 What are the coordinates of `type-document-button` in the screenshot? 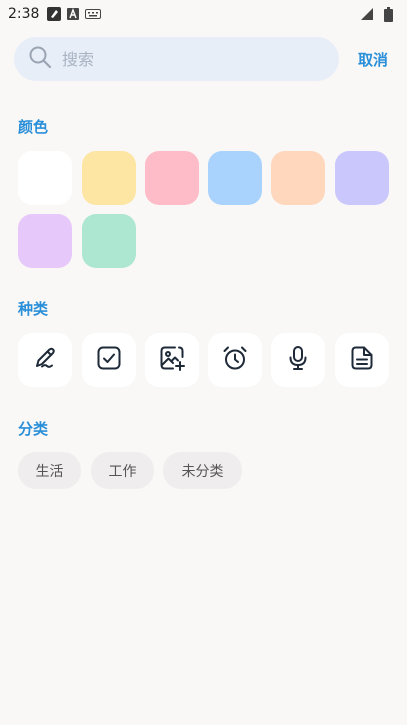 It's located at (362, 360).